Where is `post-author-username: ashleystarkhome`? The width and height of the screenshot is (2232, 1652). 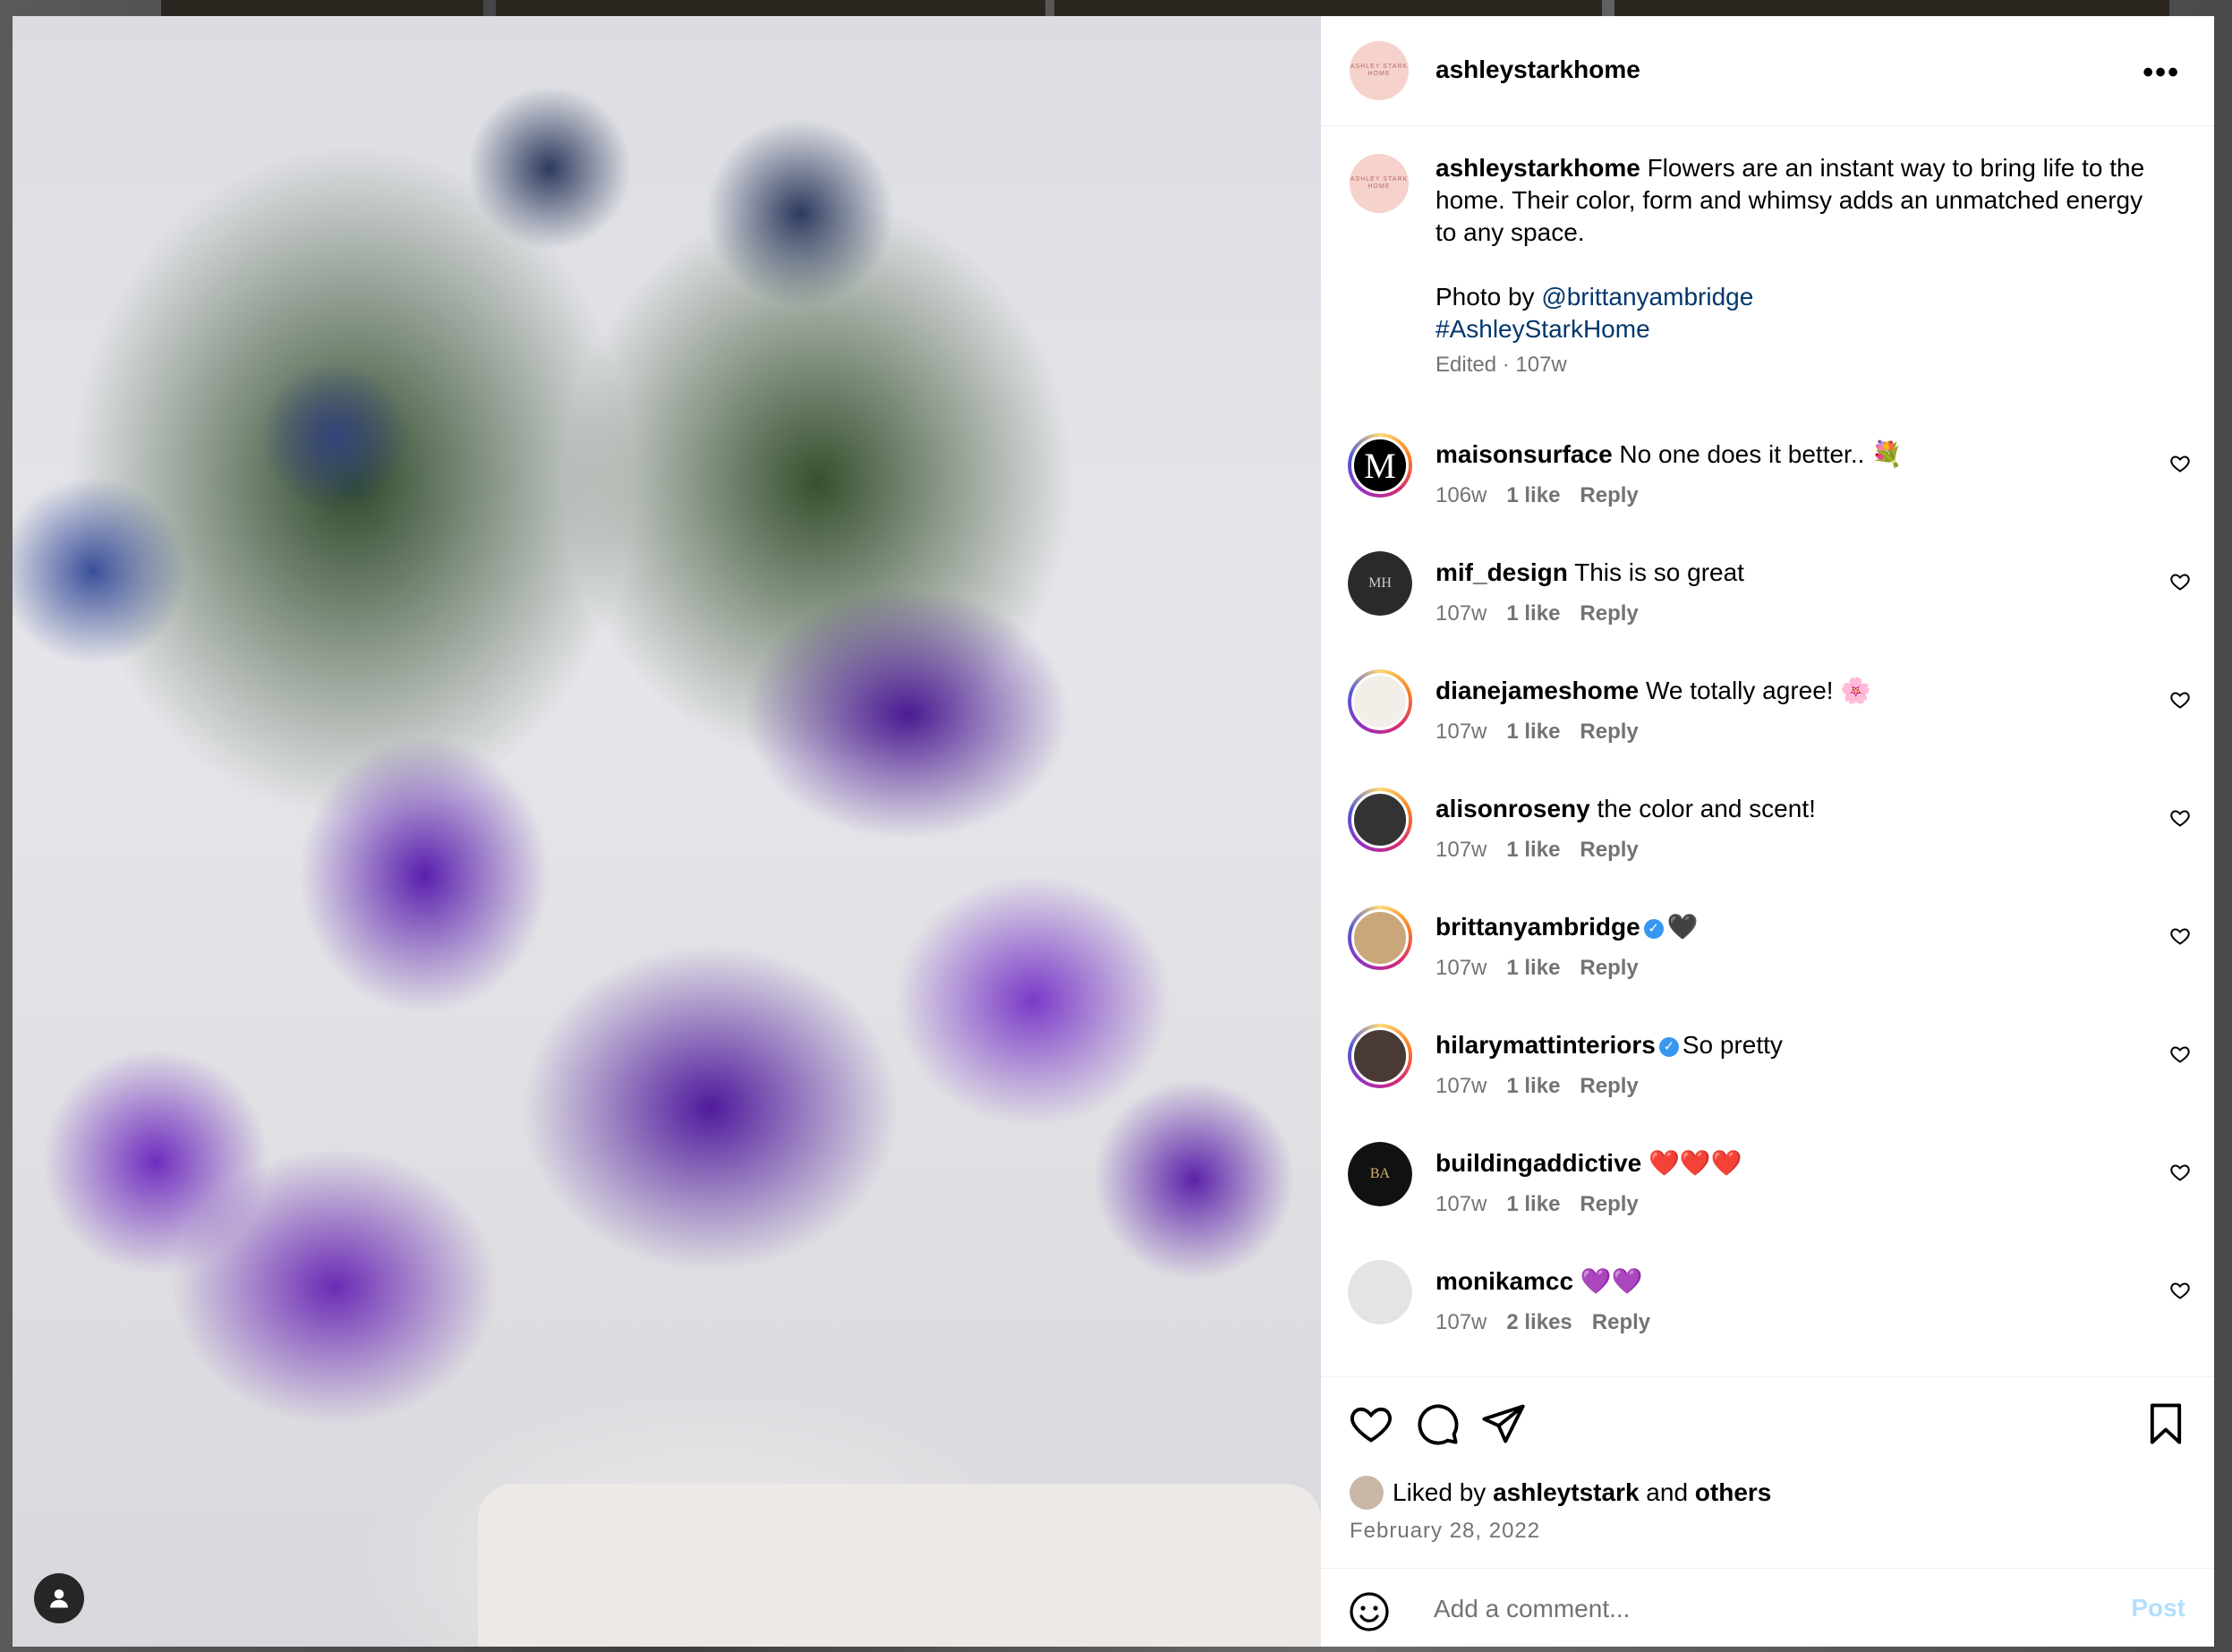 post-author-username: ashleystarkhome is located at coordinates (1537, 69).